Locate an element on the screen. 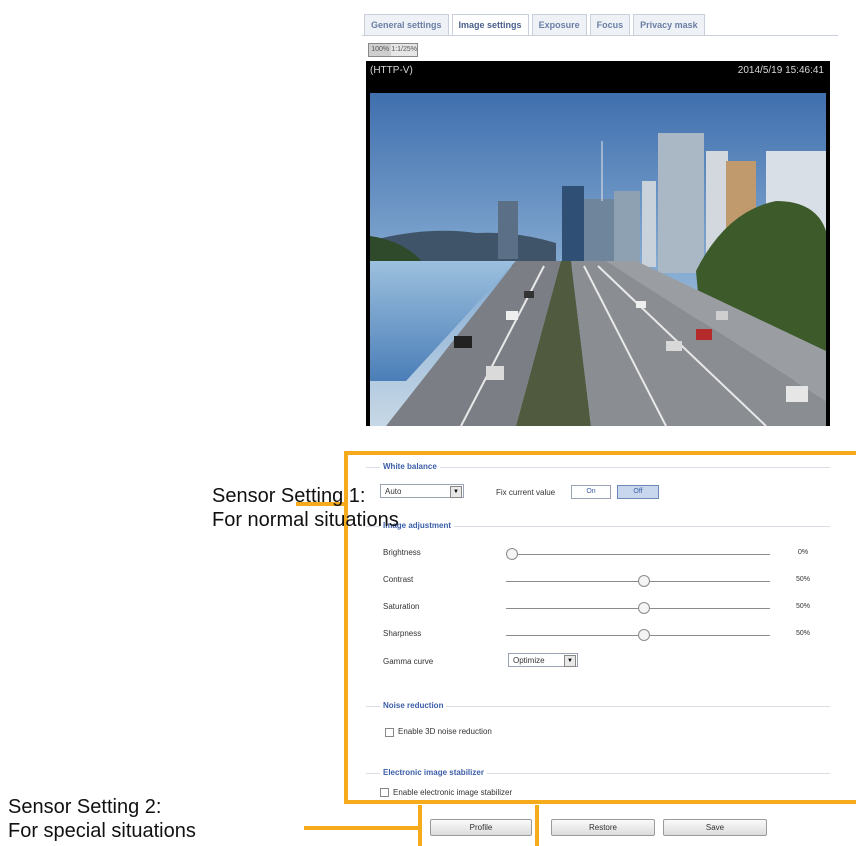 The width and height of the screenshot is (856, 846). tab-focus: Focus is located at coordinates (610, 24).